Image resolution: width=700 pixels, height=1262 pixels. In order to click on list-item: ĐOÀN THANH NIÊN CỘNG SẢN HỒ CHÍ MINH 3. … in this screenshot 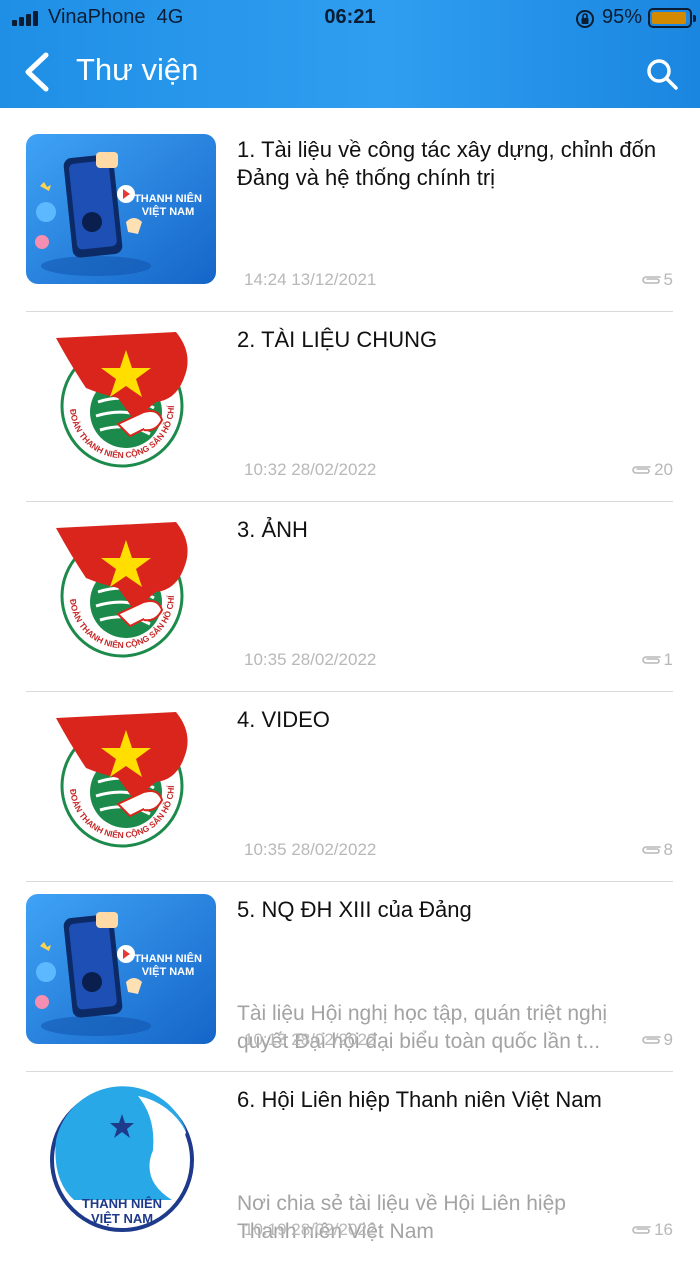, I will do `click(349, 597)`.